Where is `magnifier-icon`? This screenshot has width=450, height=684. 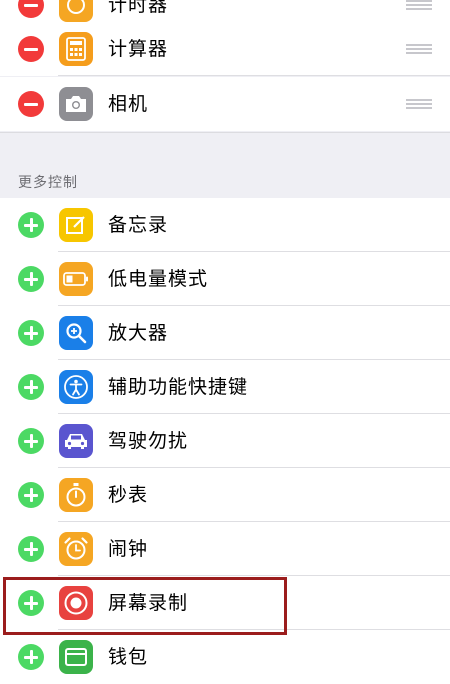
magnifier-icon is located at coordinates (76, 333).